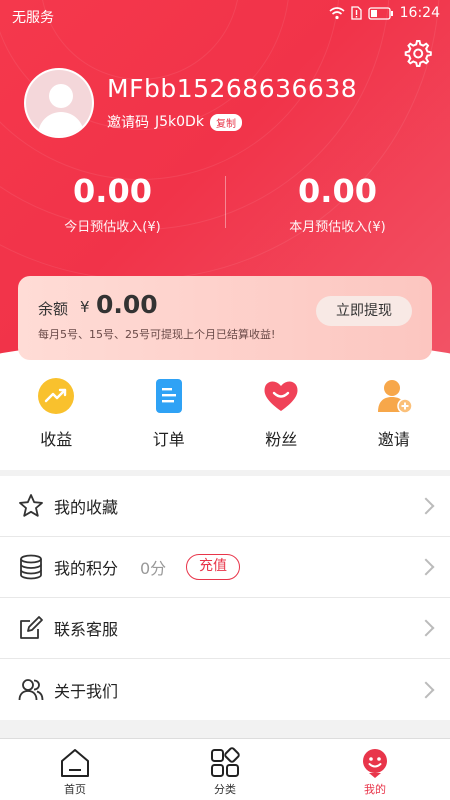  What do you see at coordinates (281, 415) in the screenshot?
I see `action-fans: 粉丝` at bounding box center [281, 415].